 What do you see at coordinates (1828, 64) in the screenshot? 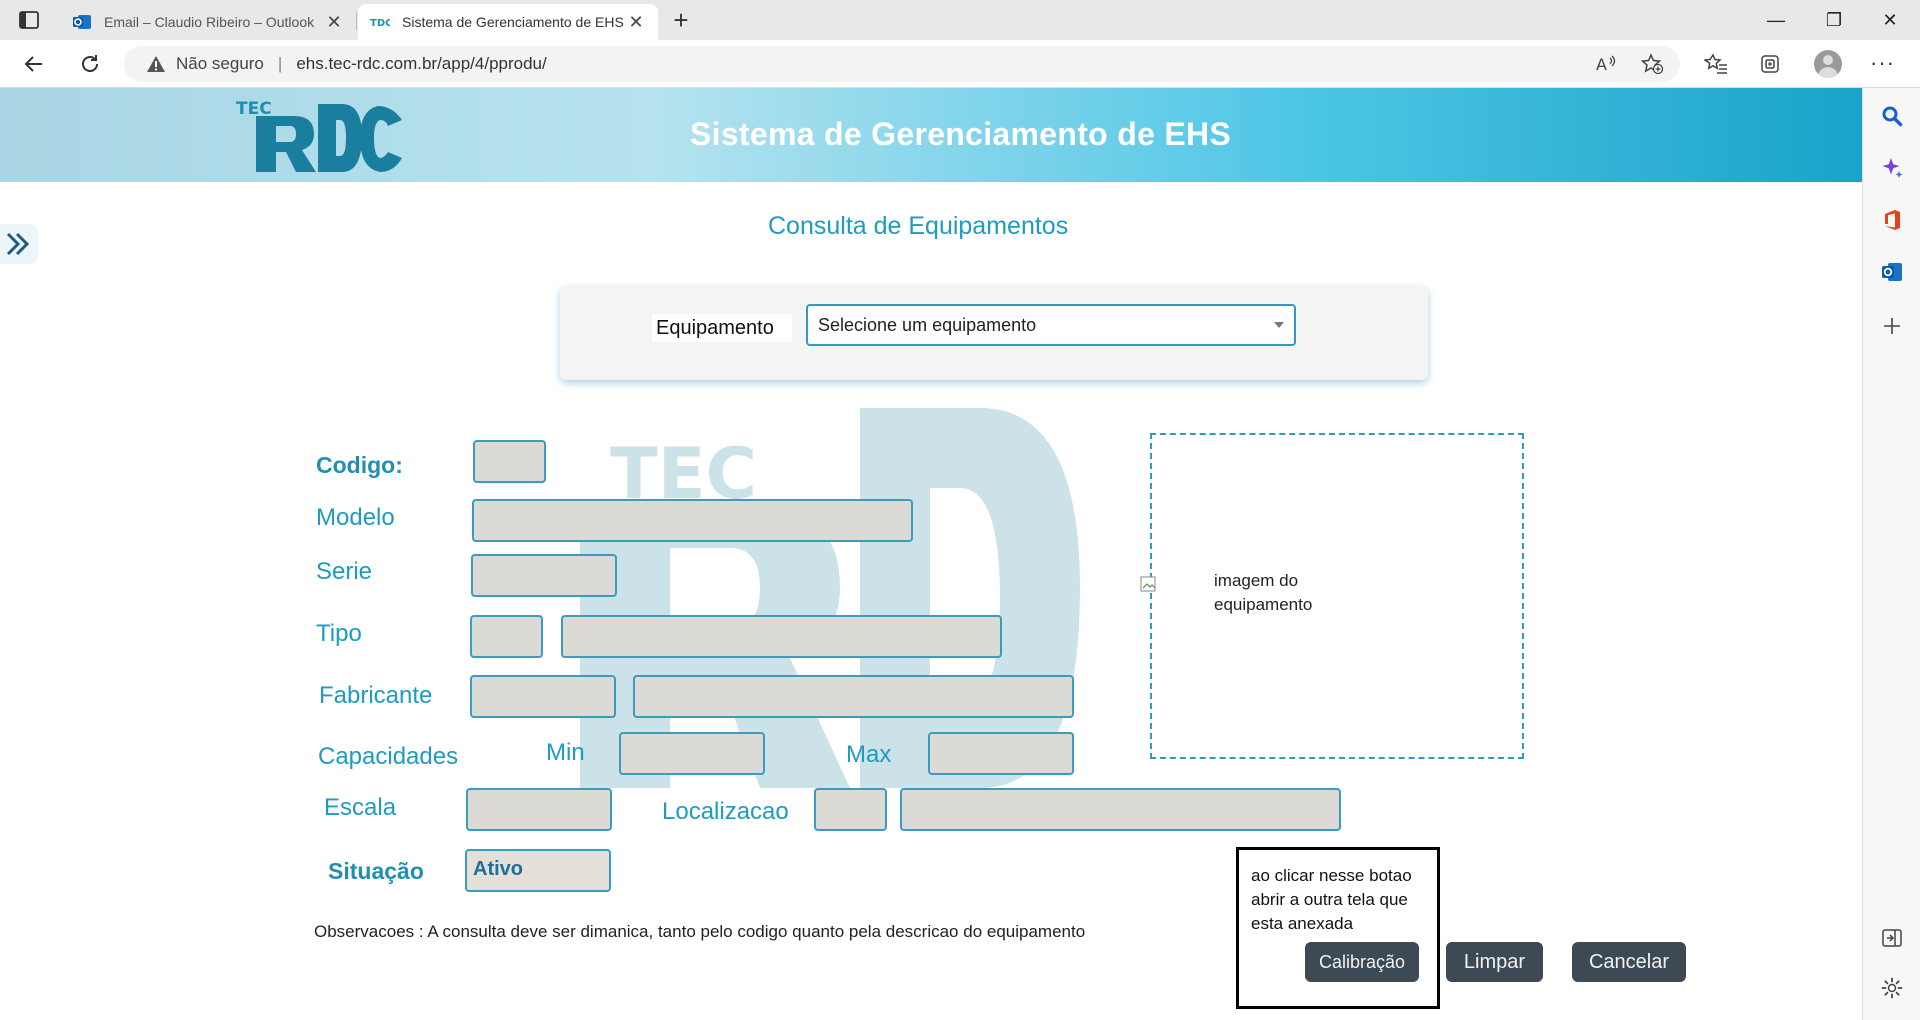
I see `profile-avatar` at bounding box center [1828, 64].